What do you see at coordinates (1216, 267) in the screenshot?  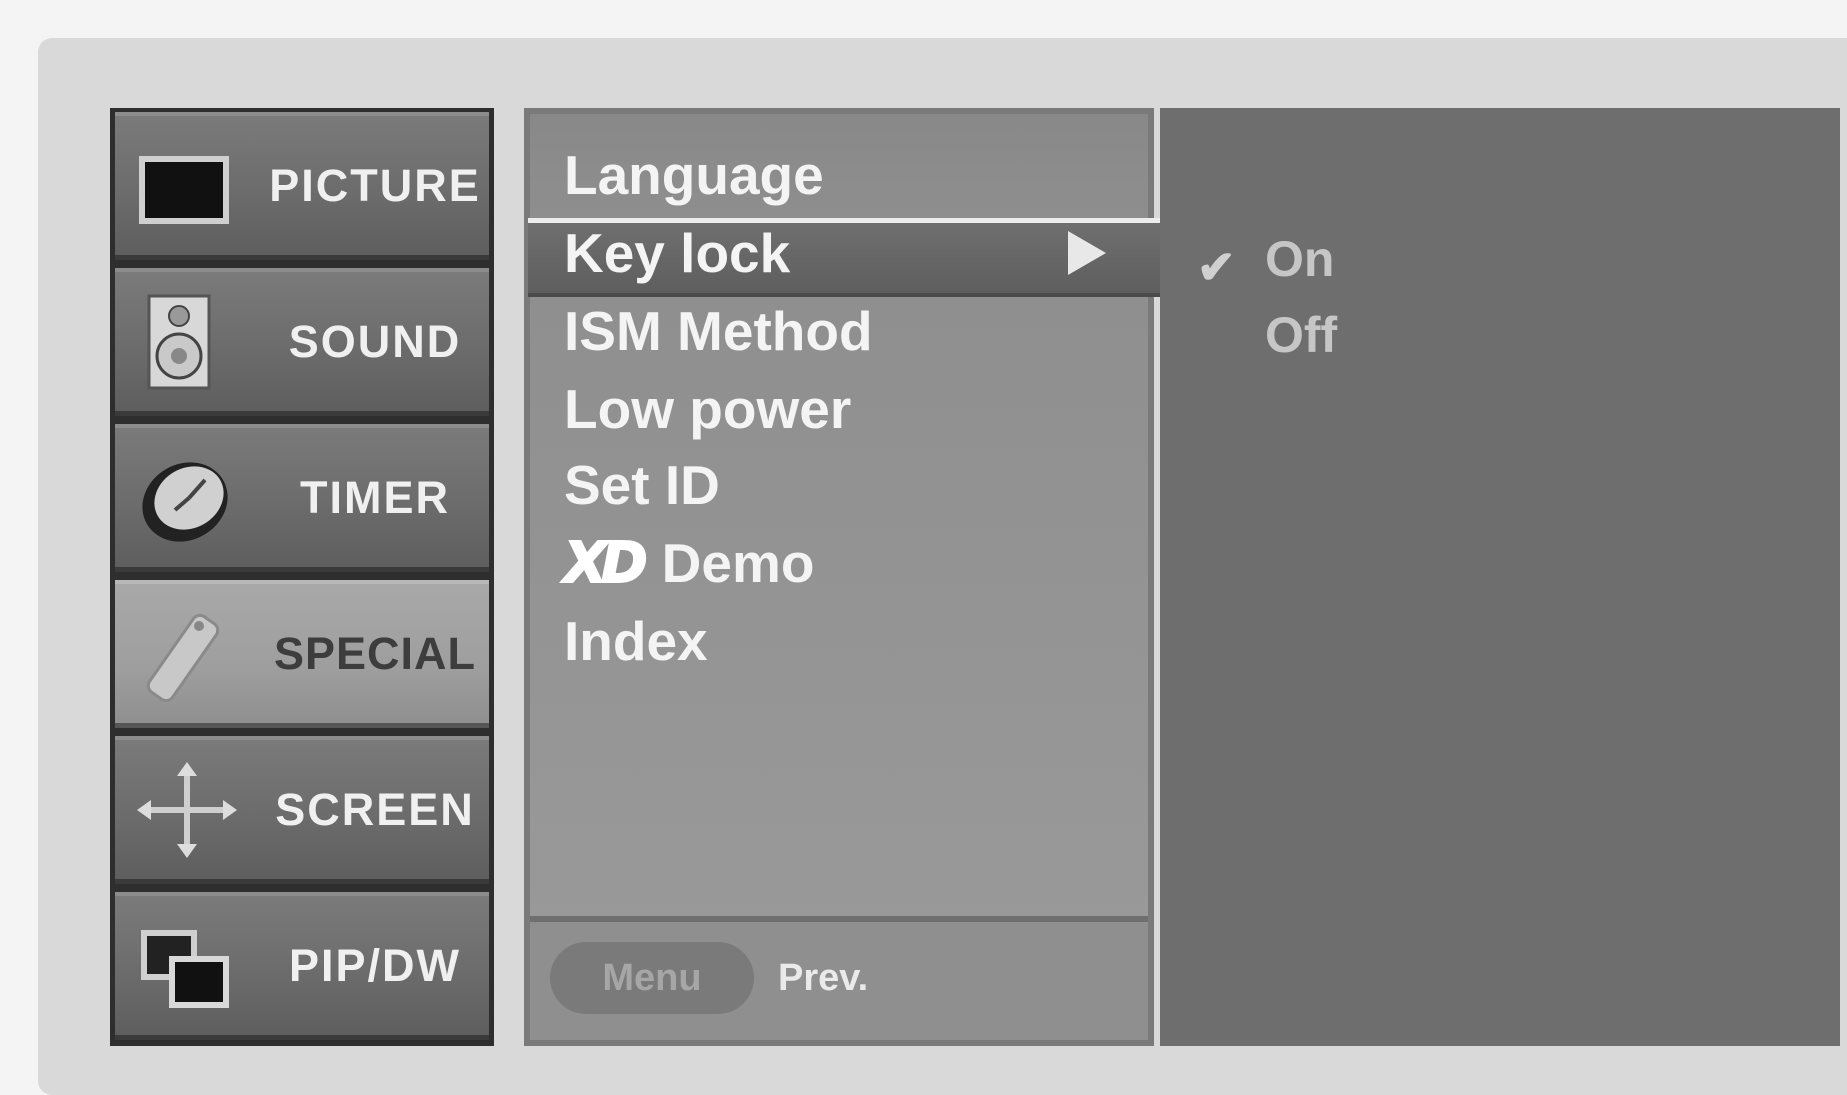 I see `checkmark-icon: ✔` at bounding box center [1216, 267].